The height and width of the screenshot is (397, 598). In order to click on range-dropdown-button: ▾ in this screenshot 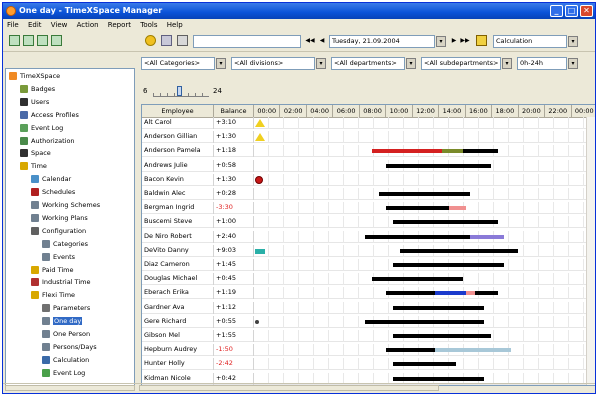, I will do `click(573, 63)`.